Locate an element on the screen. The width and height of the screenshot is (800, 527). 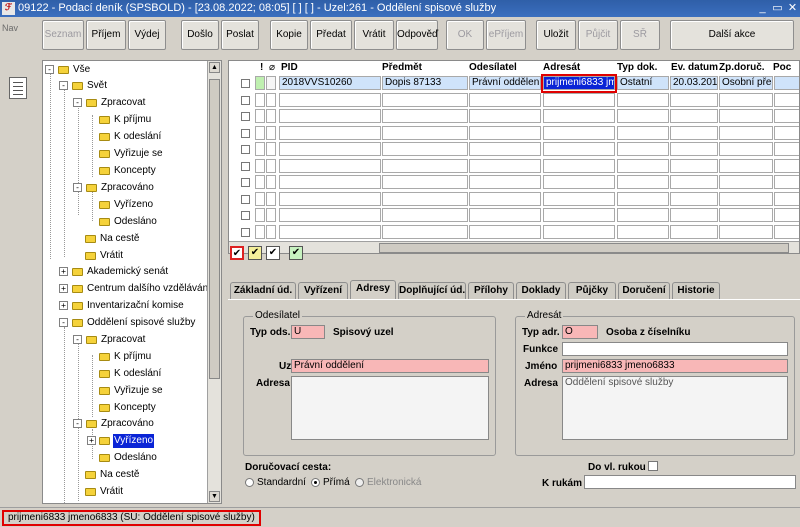
filter-checkbox-red: ✔ is located at coordinates (237, 253).